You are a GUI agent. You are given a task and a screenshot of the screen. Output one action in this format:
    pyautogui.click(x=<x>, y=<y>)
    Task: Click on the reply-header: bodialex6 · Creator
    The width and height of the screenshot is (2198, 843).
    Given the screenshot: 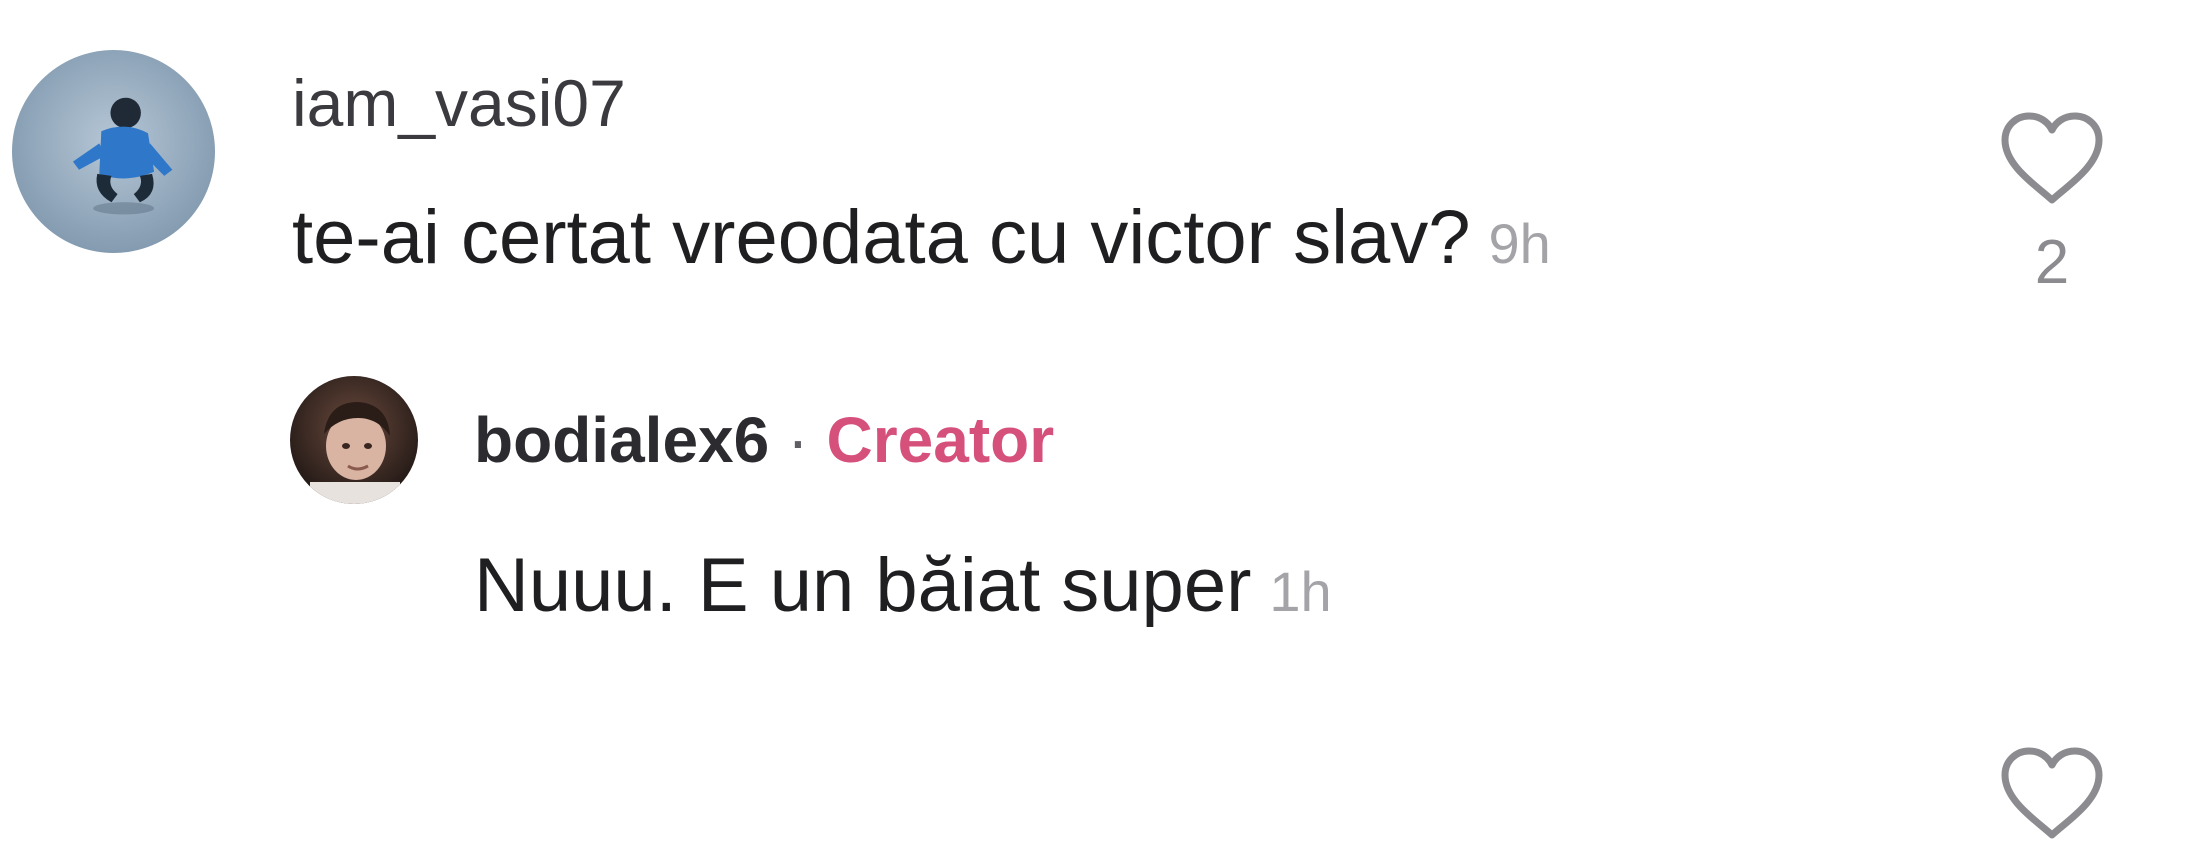 What is the action you would take?
    pyautogui.click(x=764, y=440)
    